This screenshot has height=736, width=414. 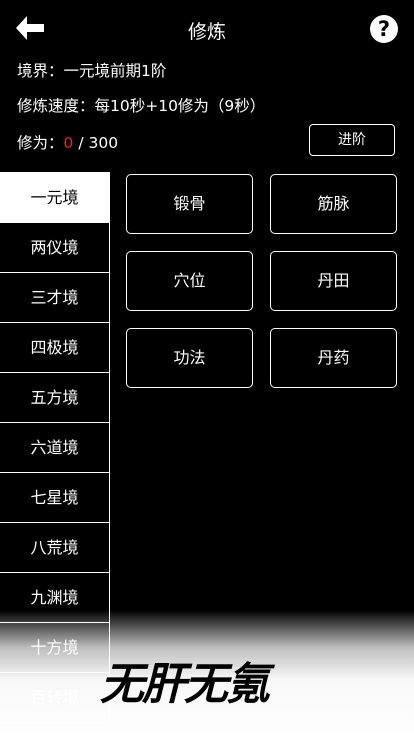 I want to click on realm-item: 八荒境, so click(x=55, y=548).